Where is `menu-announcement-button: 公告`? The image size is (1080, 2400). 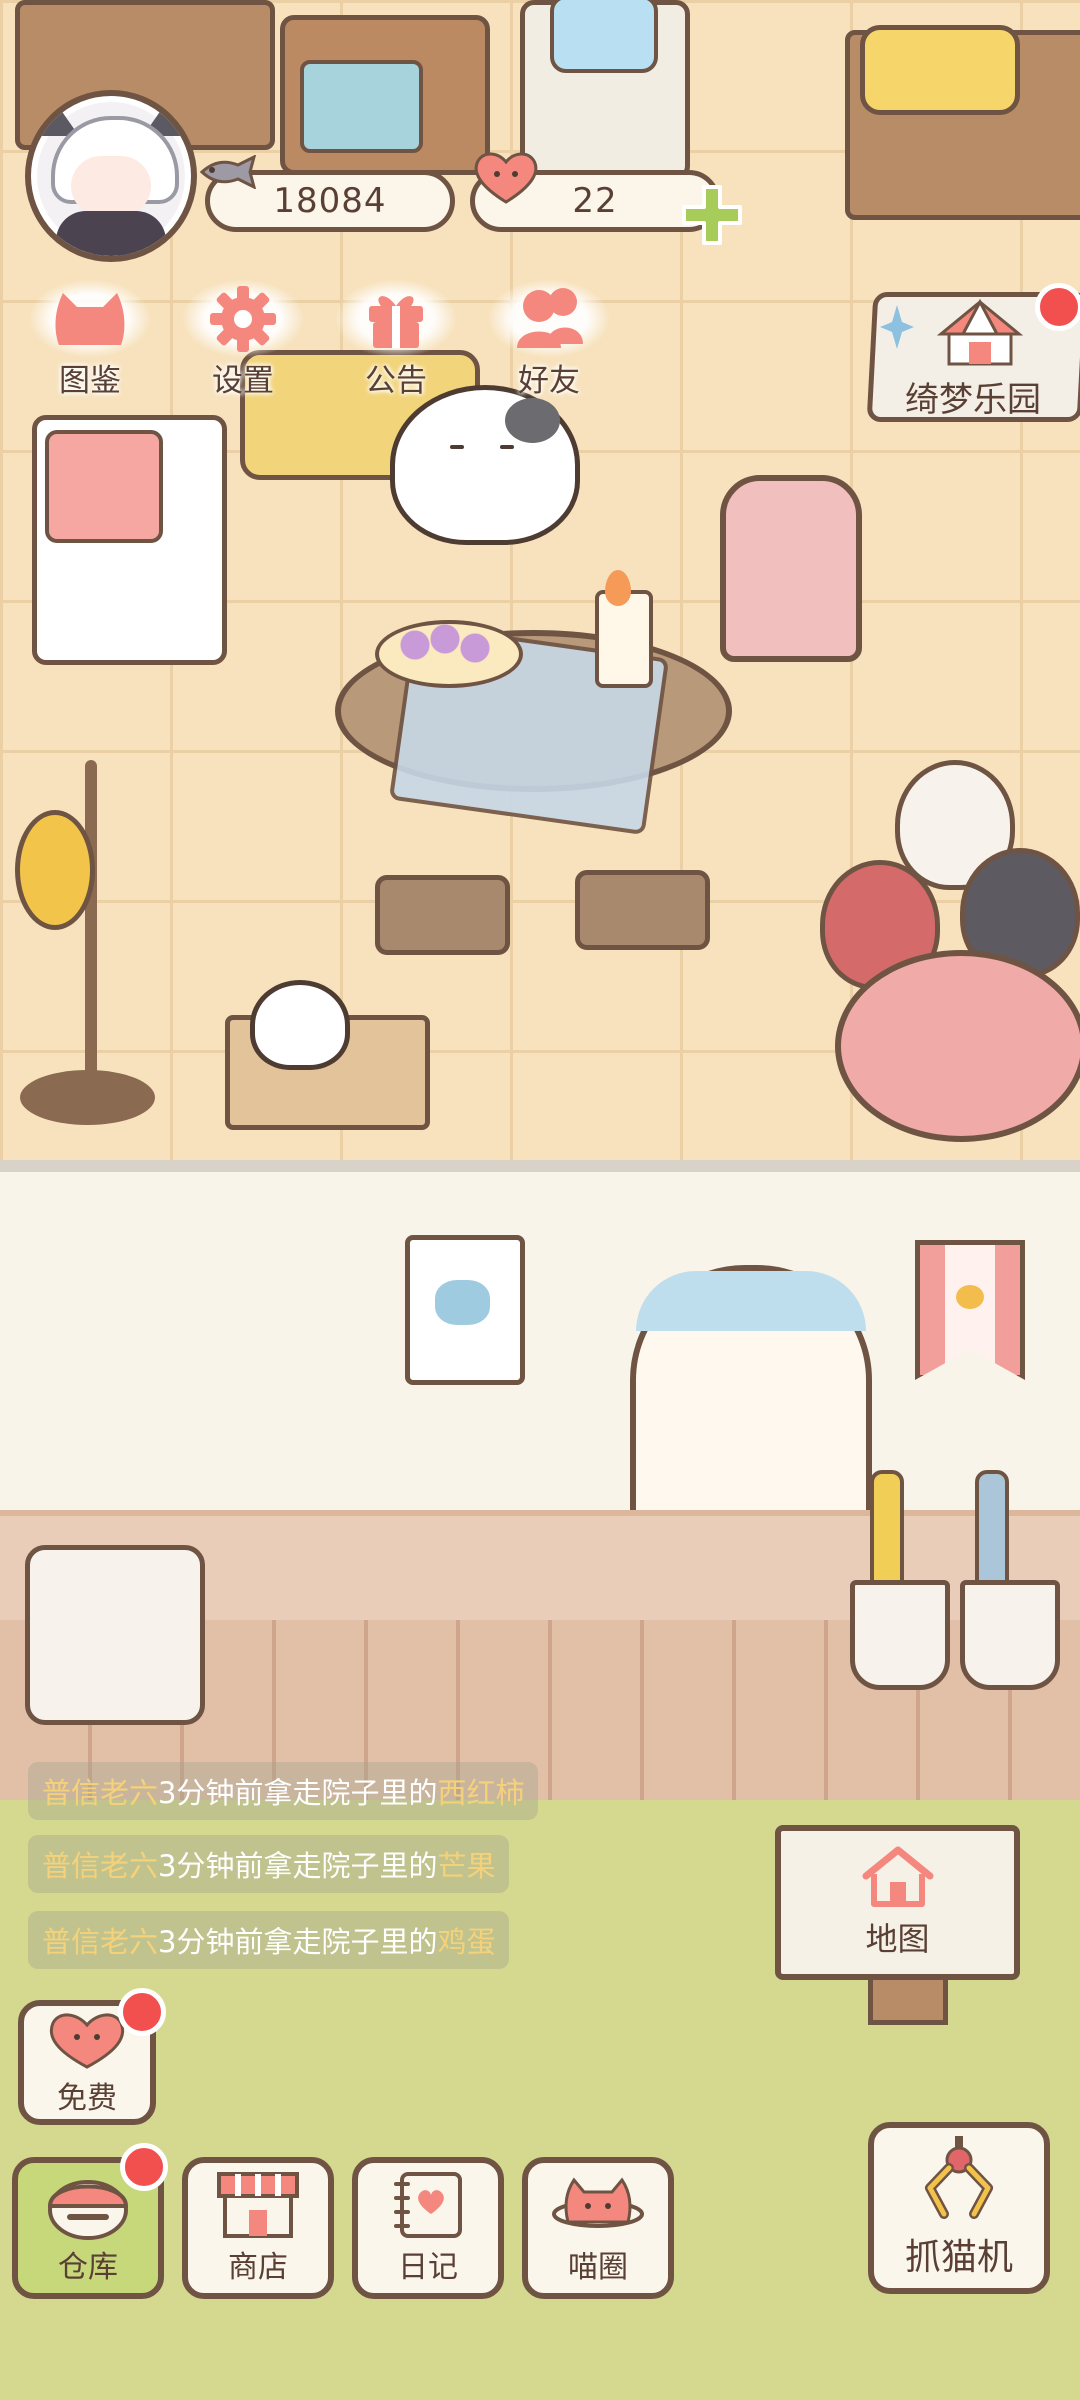
menu-announcement-button: 公告 is located at coordinates (396, 340).